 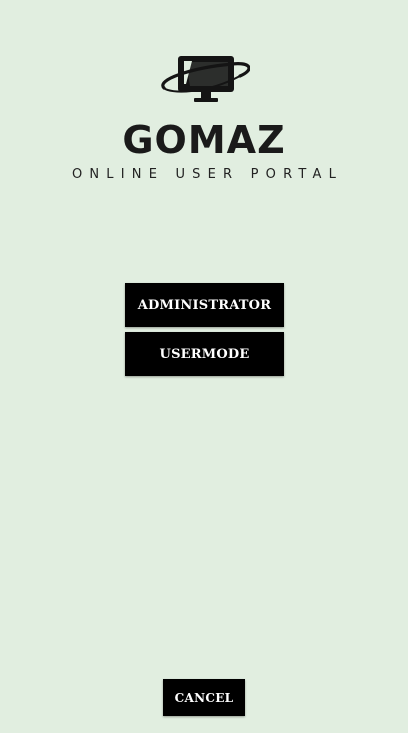 I want to click on administrator-button: ADMINISTRATOR, so click(x=204, y=305).